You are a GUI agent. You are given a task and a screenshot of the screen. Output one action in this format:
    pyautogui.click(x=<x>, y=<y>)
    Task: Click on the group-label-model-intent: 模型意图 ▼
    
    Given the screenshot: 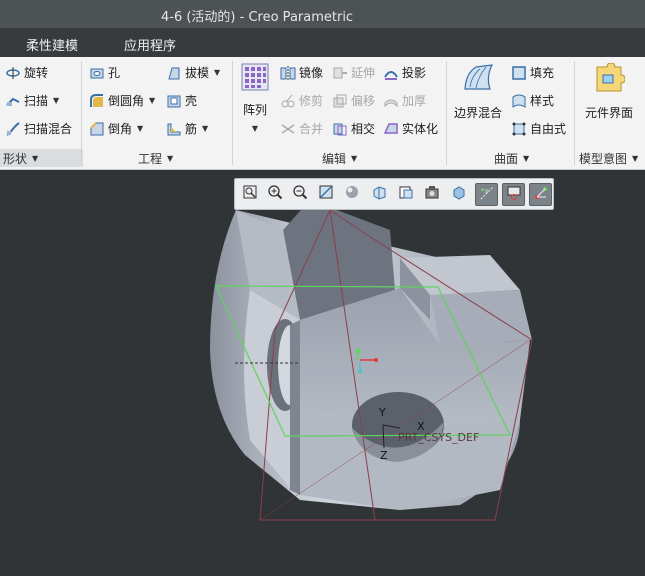 What is the action you would take?
    pyautogui.click(x=608, y=158)
    